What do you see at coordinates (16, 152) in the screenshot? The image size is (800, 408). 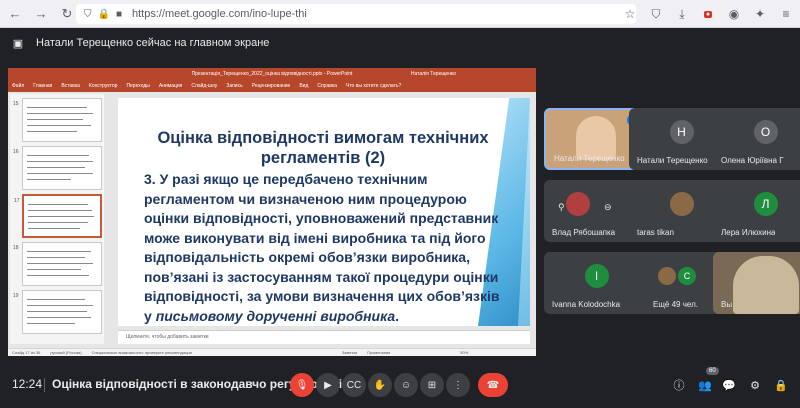 I see `thumbnail-number: 16` at bounding box center [16, 152].